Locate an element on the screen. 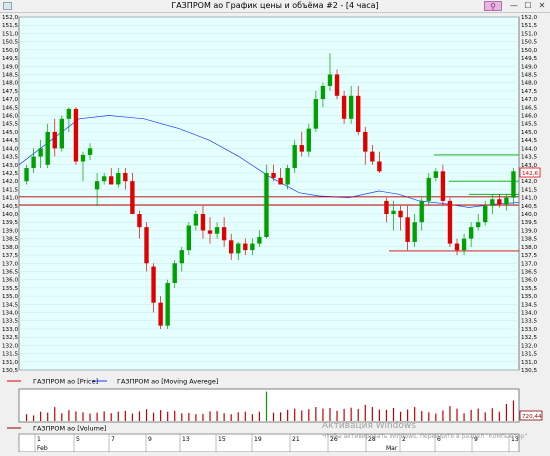  close-button: ✕ is located at coordinates (542, 6).